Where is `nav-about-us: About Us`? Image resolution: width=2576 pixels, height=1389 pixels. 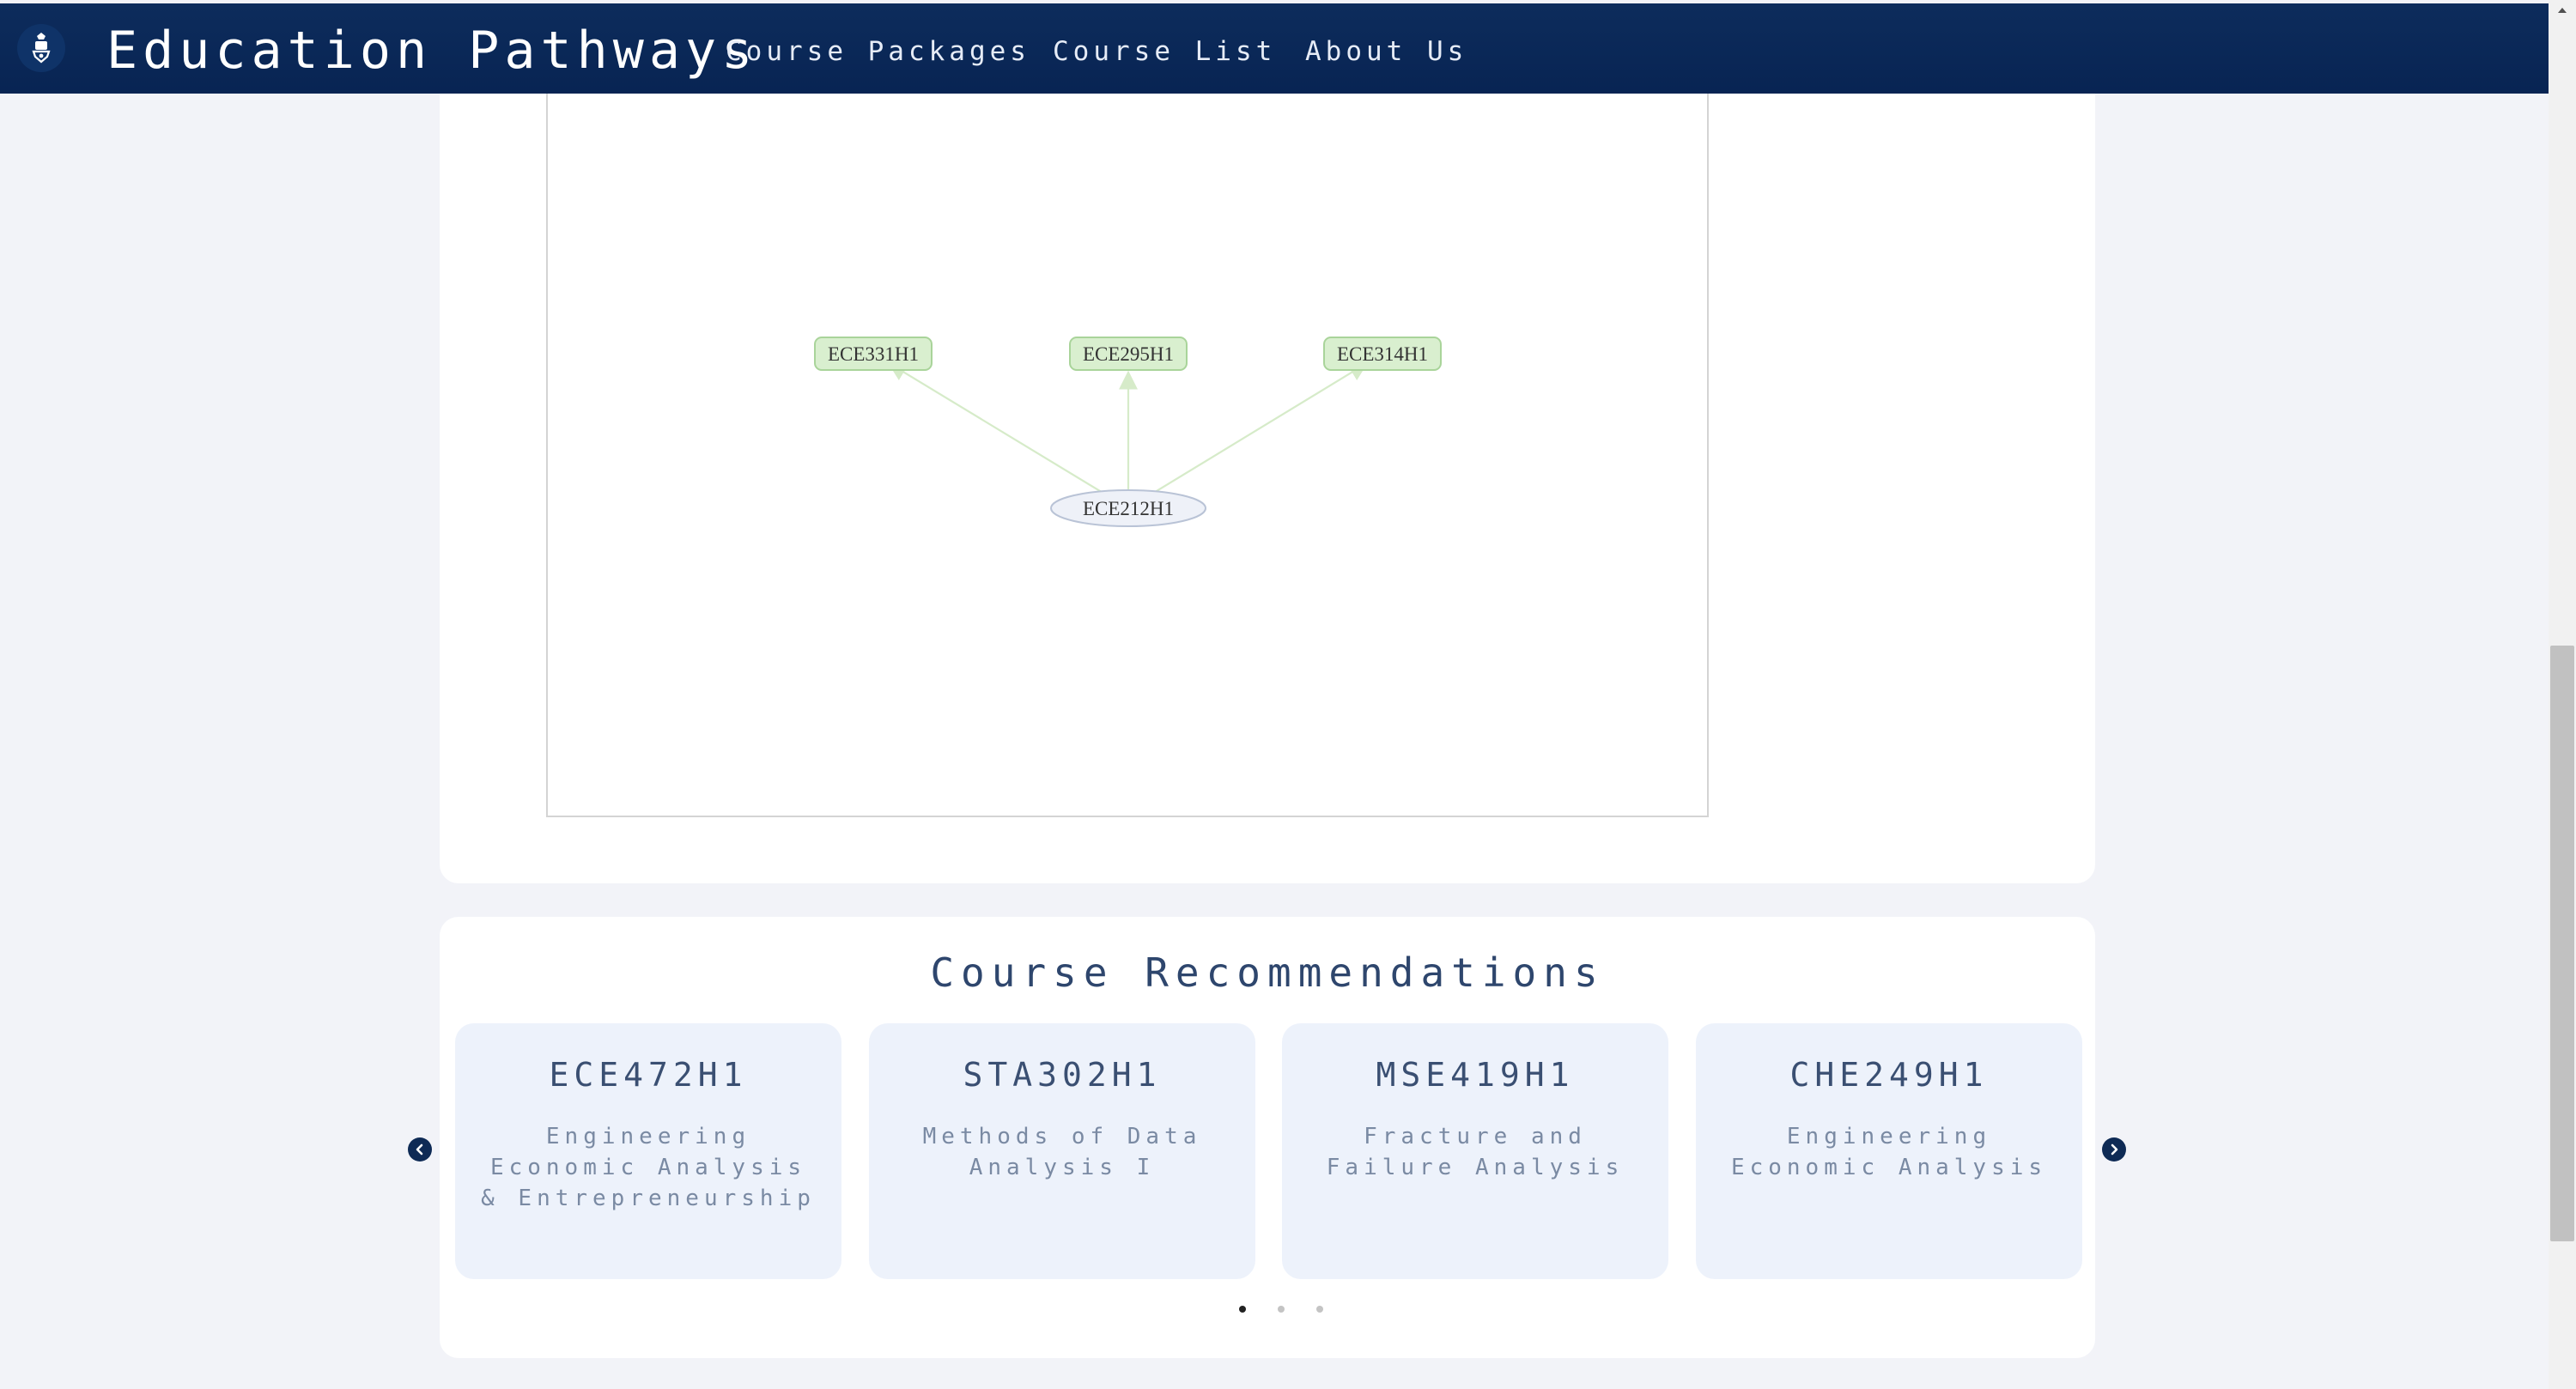 nav-about-us: About Us is located at coordinates (1386, 52).